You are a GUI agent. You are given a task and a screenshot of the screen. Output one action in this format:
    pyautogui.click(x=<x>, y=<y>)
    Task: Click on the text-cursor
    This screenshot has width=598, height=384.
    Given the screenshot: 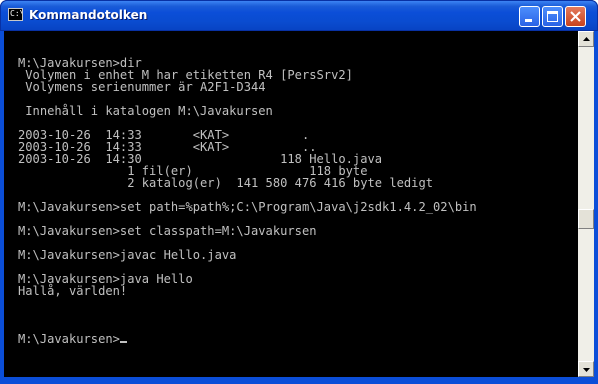 What is the action you would take?
    pyautogui.click(x=123, y=342)
    